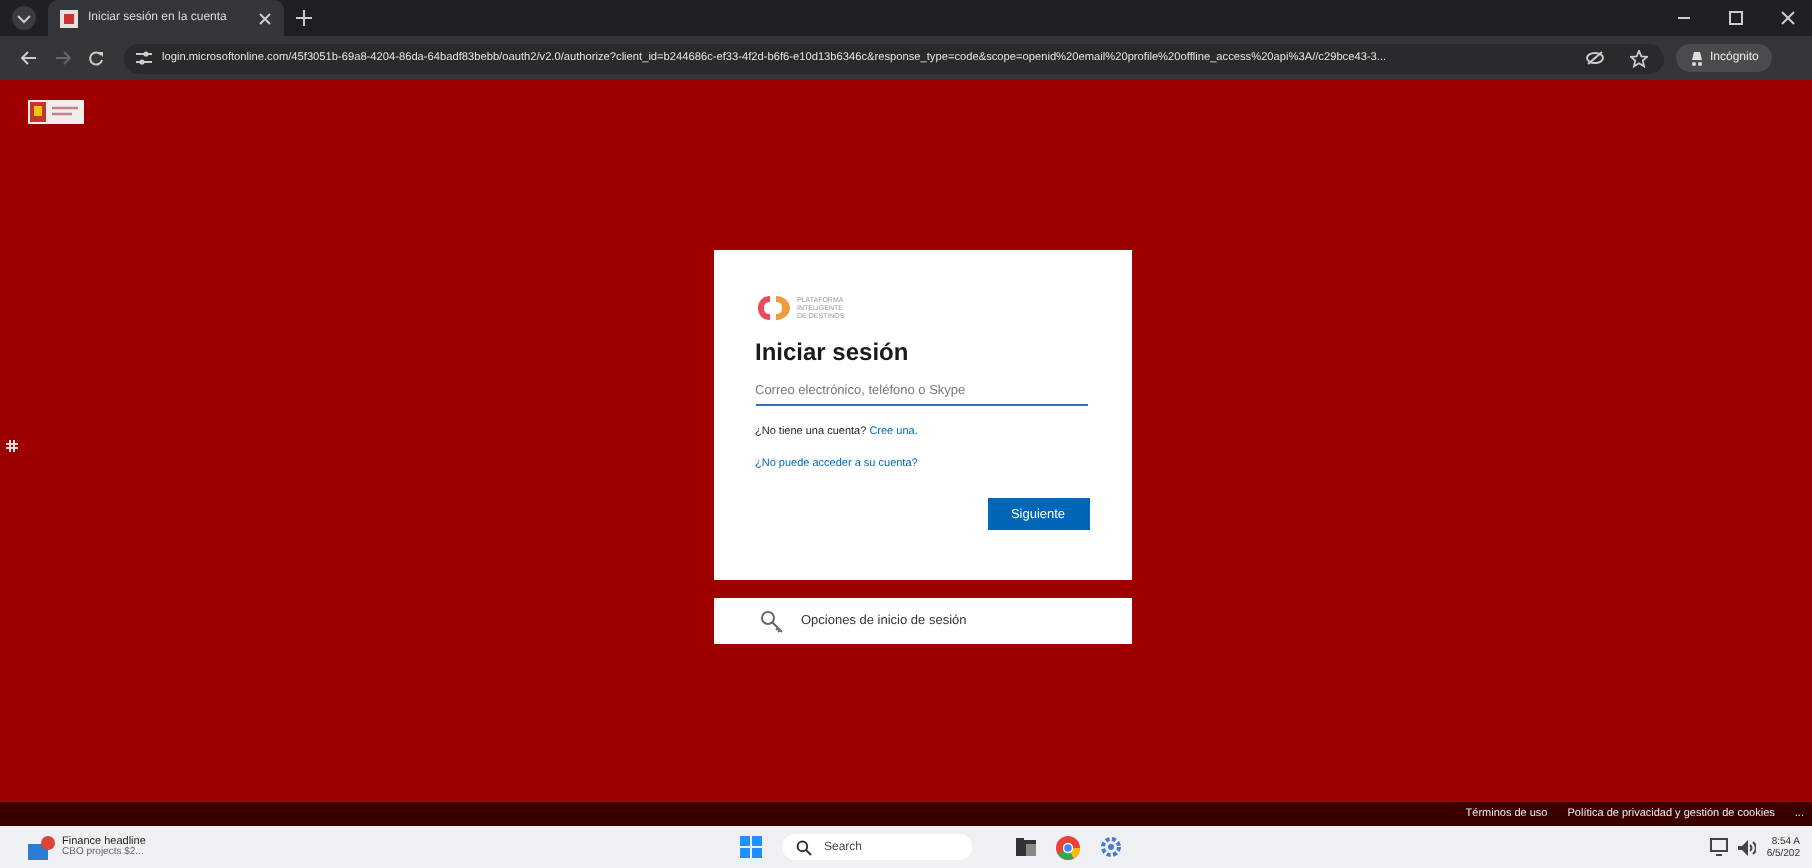 Image resolution: width=1812 pixels, height=868 pixels. What do you see at coordinates (42, 847) in the screenshot?
I see `news-icon` at bounding box center [42, 847].